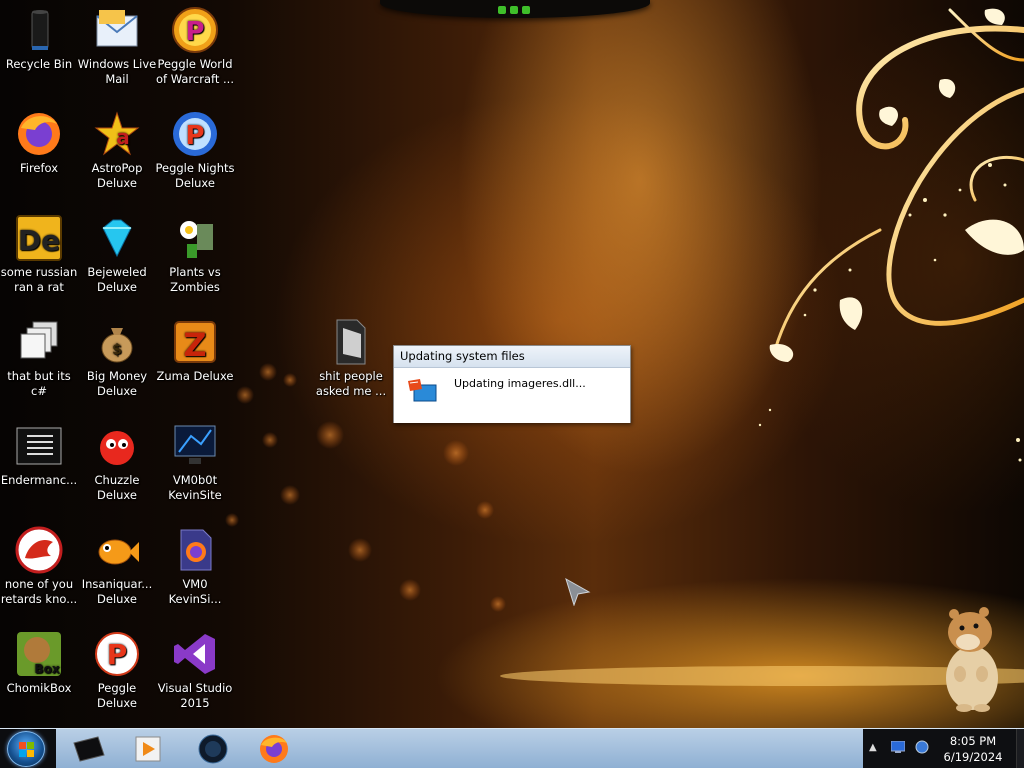  I want to click on icon-label: AstroPop Deluxe, so click(117, 175).